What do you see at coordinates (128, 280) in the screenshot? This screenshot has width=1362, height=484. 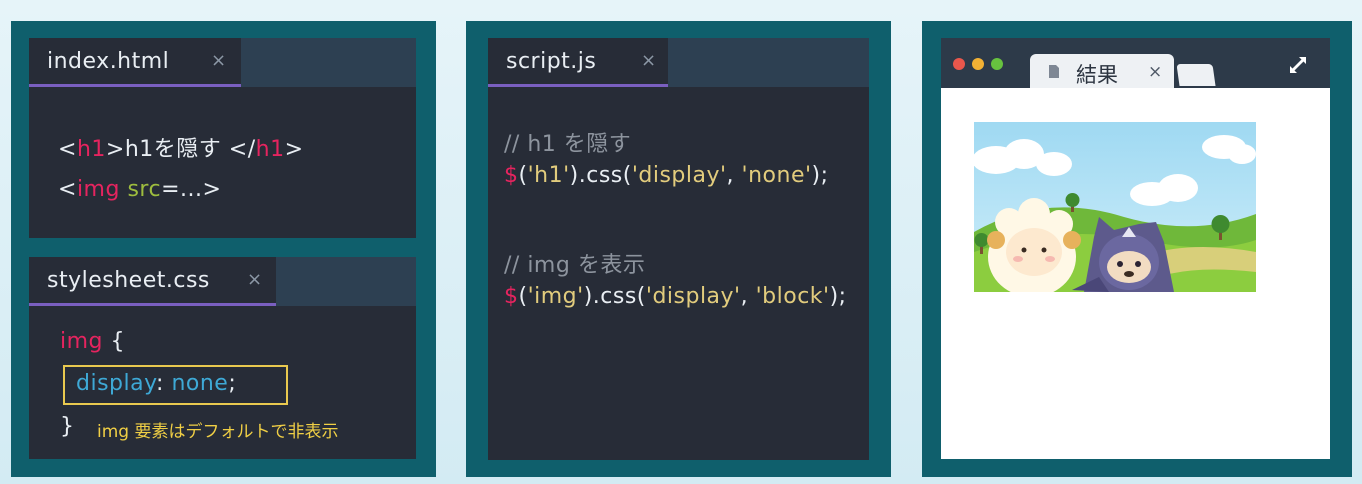 I see `tab-label: stylesheet.css` at bounding box center [128, 280].